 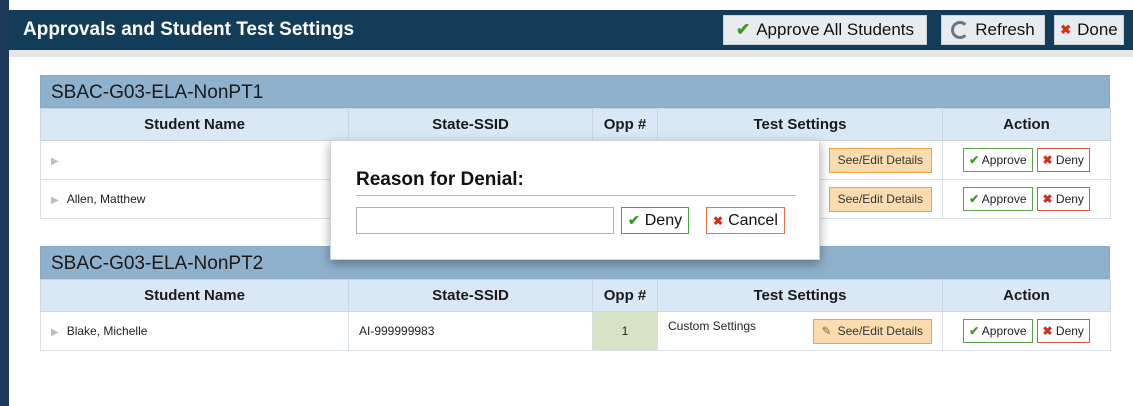 What do you see at coordinates (470, 331) in the screenshot?
I see `ssid-cell: AI-999999983` at bounding box center [470, 331].